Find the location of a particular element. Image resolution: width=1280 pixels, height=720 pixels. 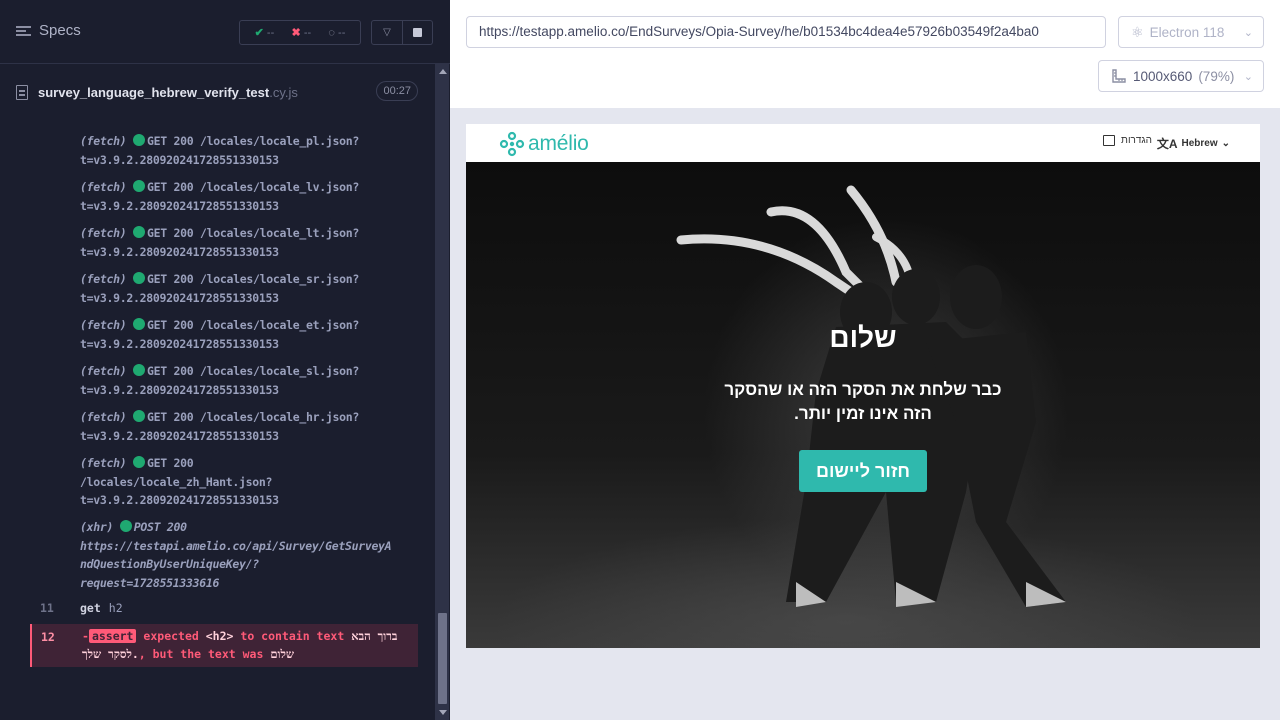

check-icon: ✔ is located at coordinates (259, 33).